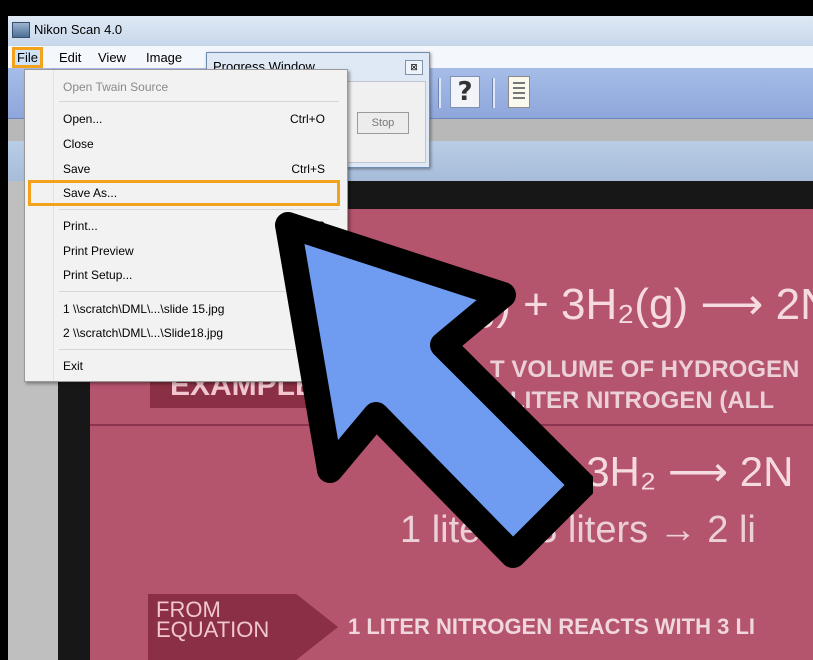  I want to click on title-bar: Nikon Scan 4.0, so click(410, 31).